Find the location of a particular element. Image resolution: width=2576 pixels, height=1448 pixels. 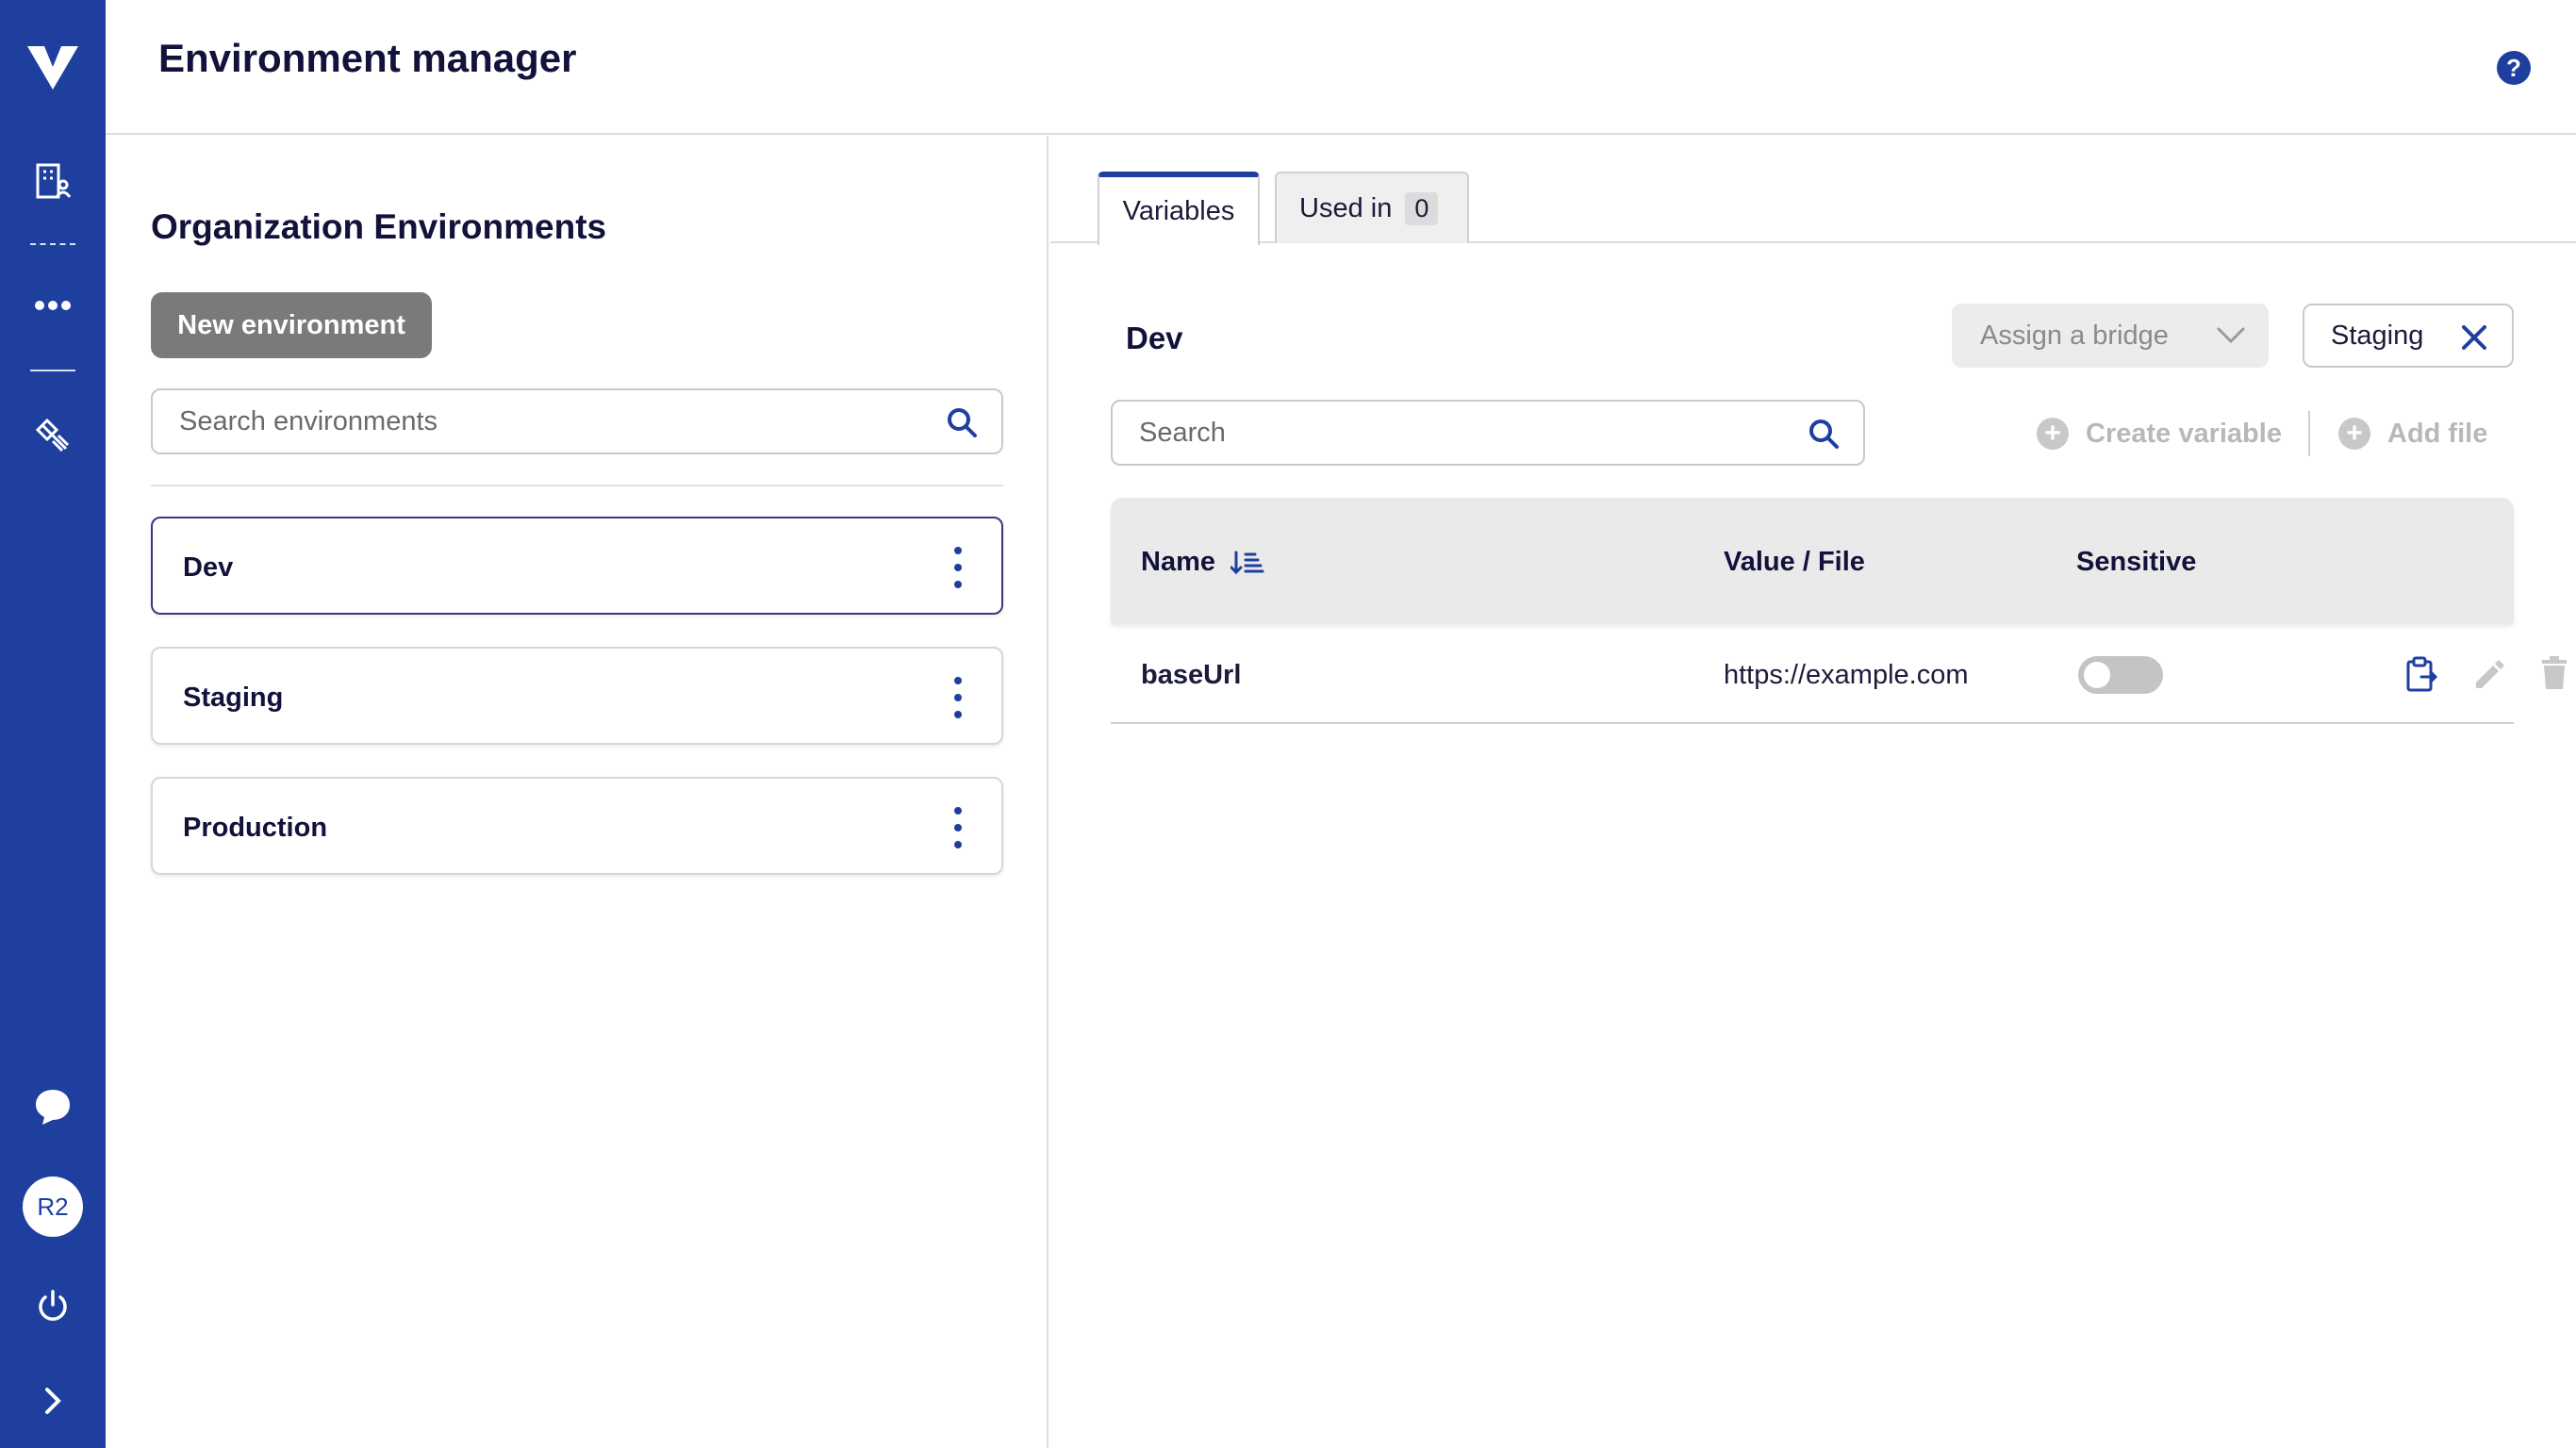

table-row: baseUrl https://example.com is located at coordinates (1839, 674).